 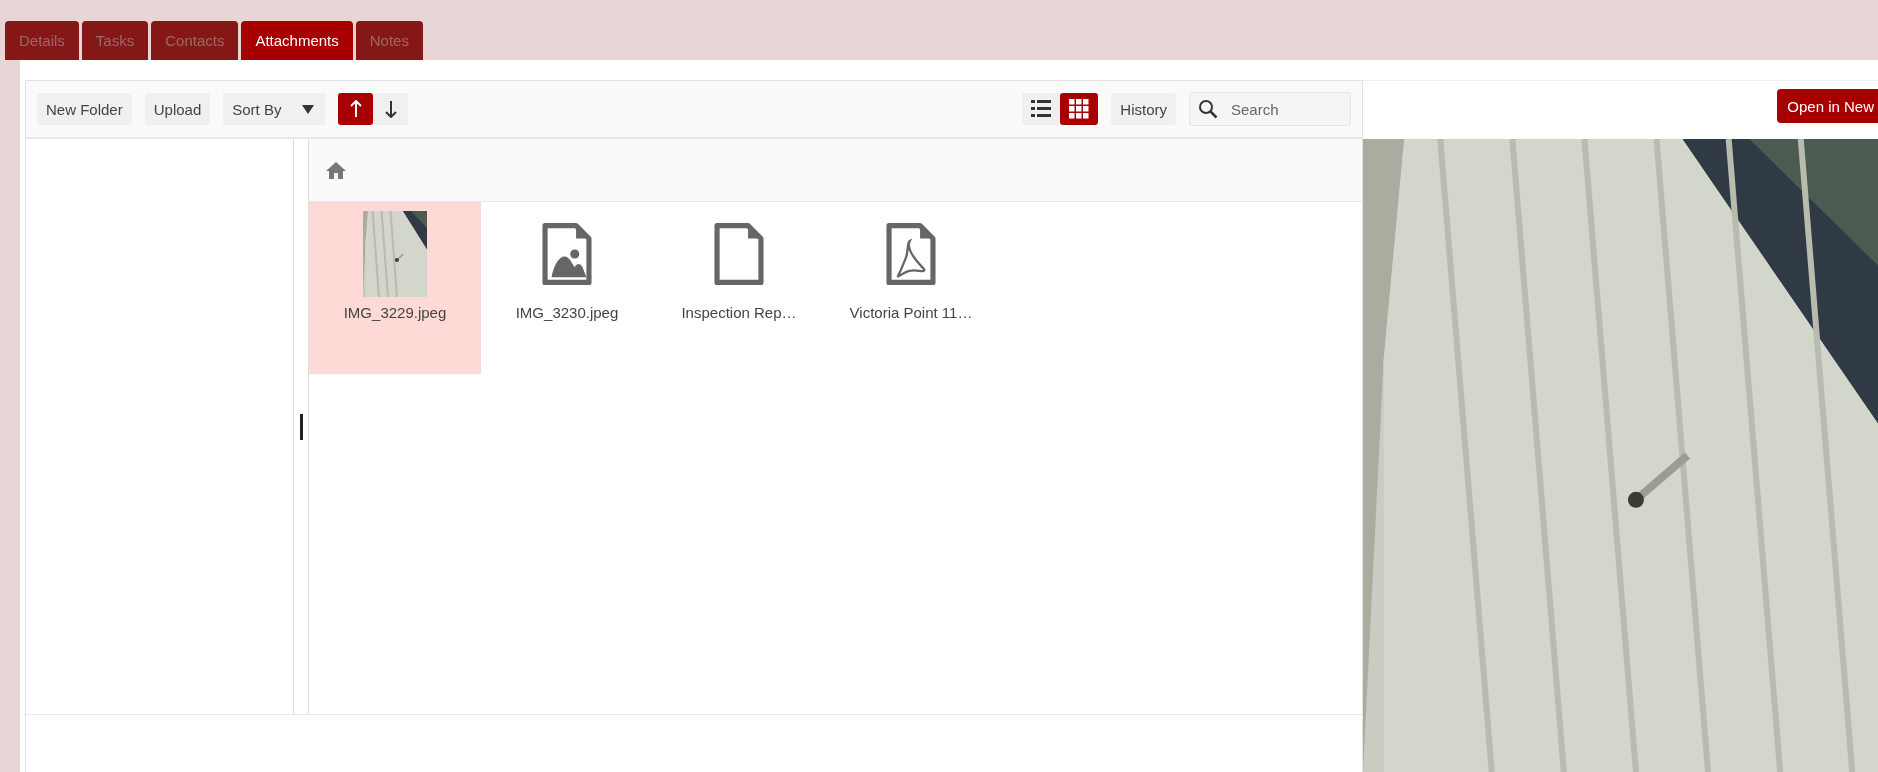 What do you see at coordinates (84, 109) in the screenshot?
I see `new-folder-button: New Folder` at bounding box center [84, 109].